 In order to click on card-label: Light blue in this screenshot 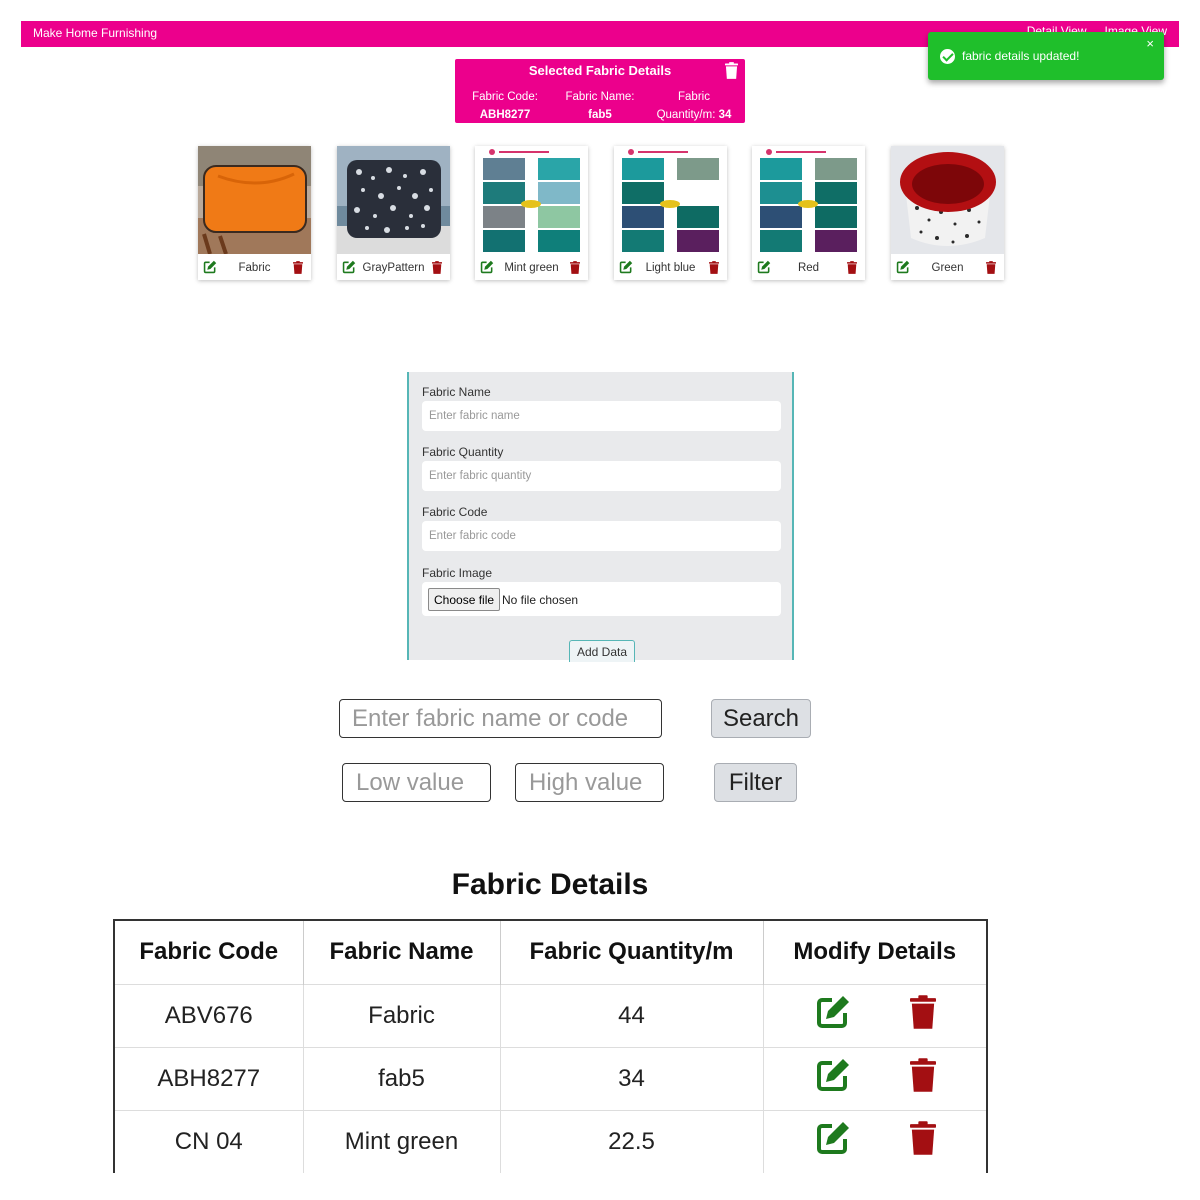, I will do `click(670, 268)`.